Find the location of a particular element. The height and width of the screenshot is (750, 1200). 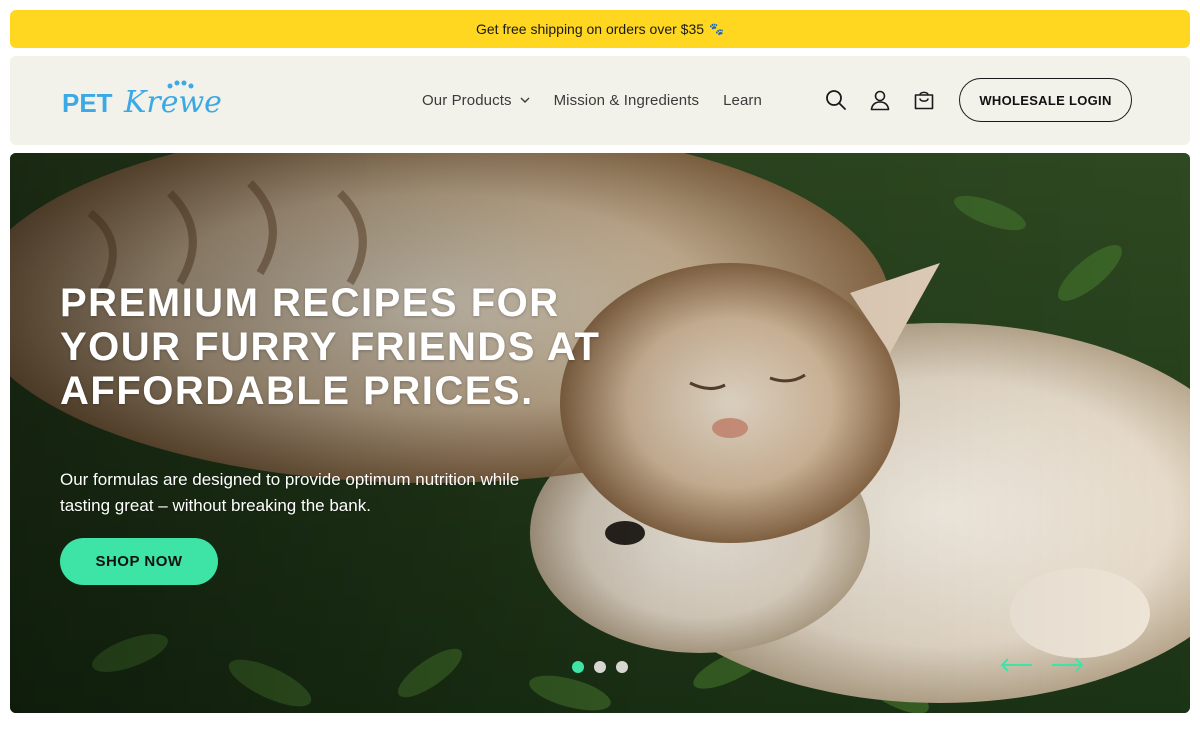

announcement-bar: Get free shipping on orders over $35 🐾 is located at coordinates (600, 29).